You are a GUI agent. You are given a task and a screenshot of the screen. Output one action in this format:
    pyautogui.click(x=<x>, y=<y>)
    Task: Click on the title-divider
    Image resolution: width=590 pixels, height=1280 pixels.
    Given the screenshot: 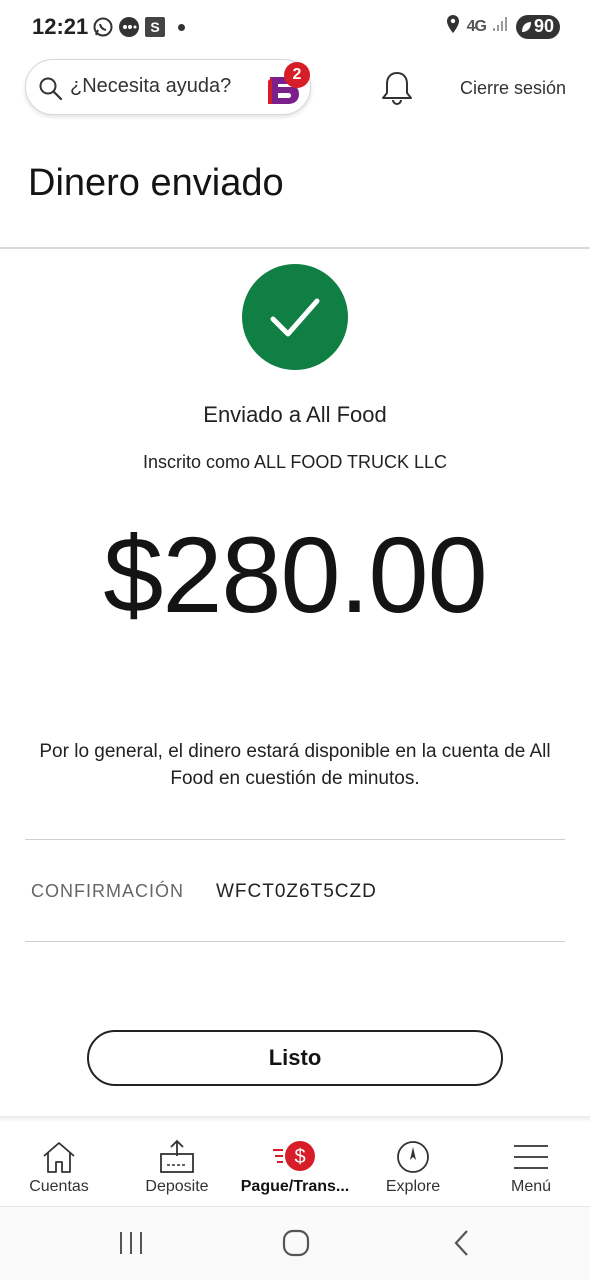 What is the action you would take?
    pyautogui.click(x=295, y=248)
    